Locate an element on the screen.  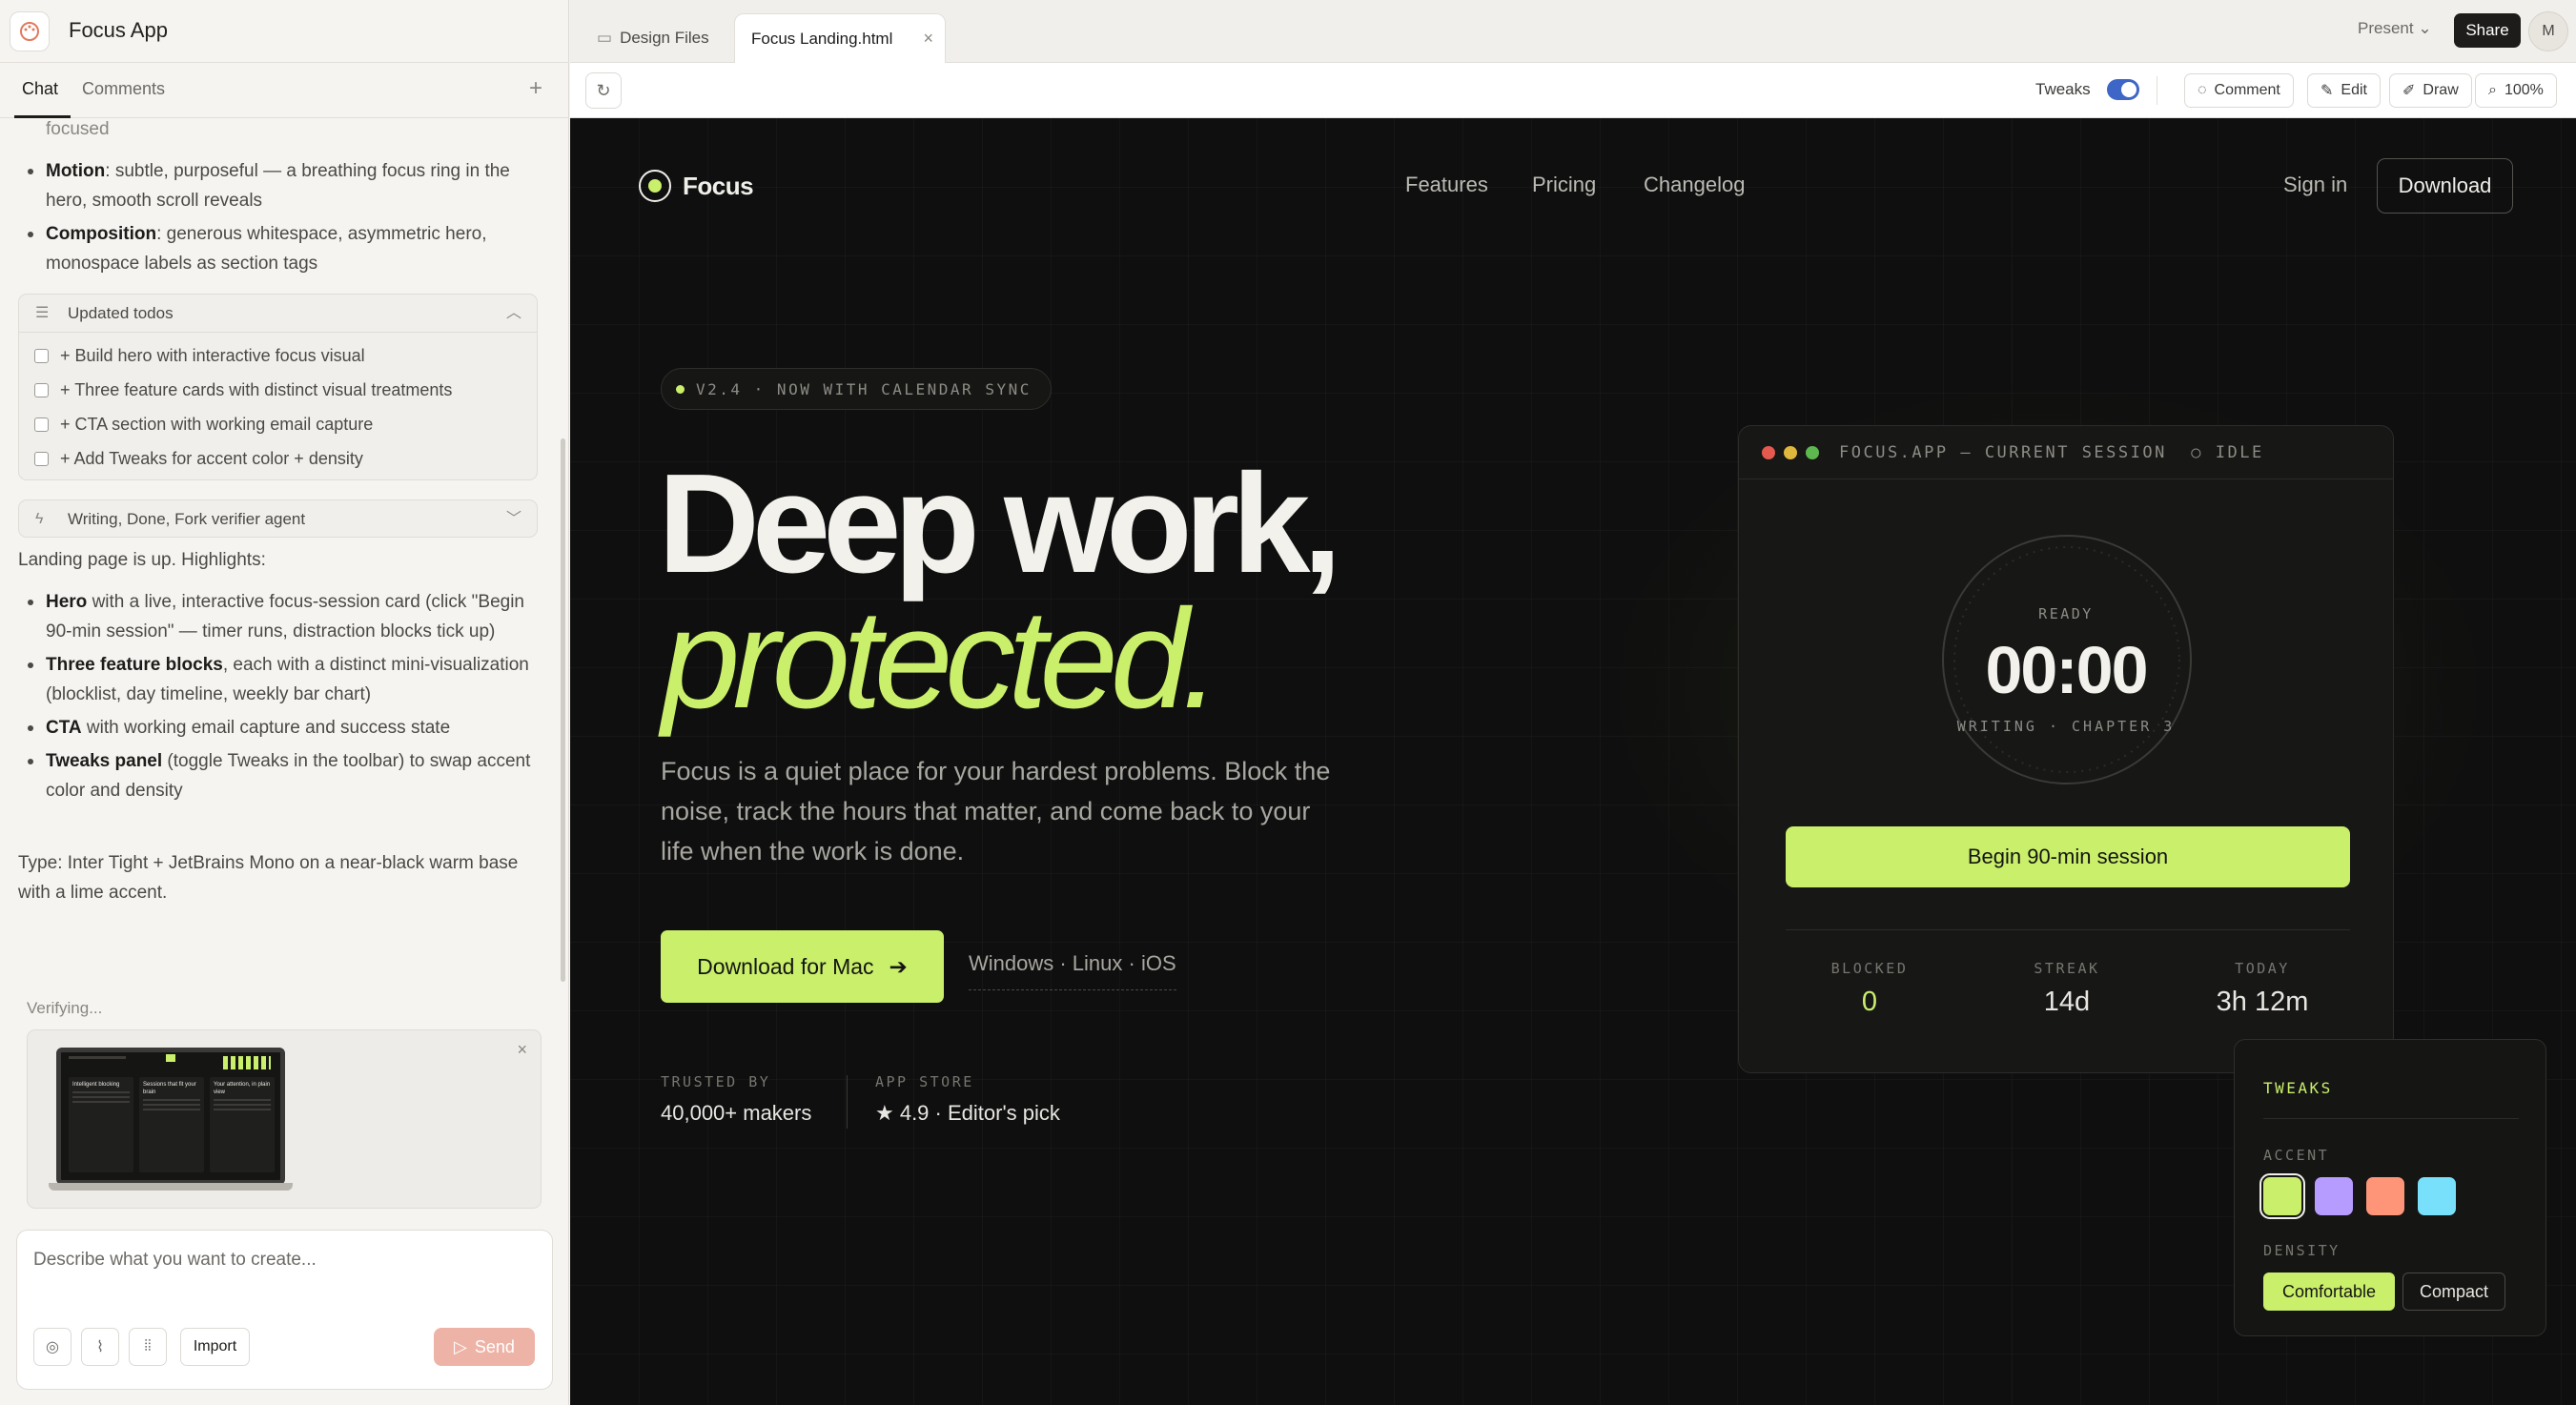
zoom-icon: ⌕ is located at coordinates (2492, 90).